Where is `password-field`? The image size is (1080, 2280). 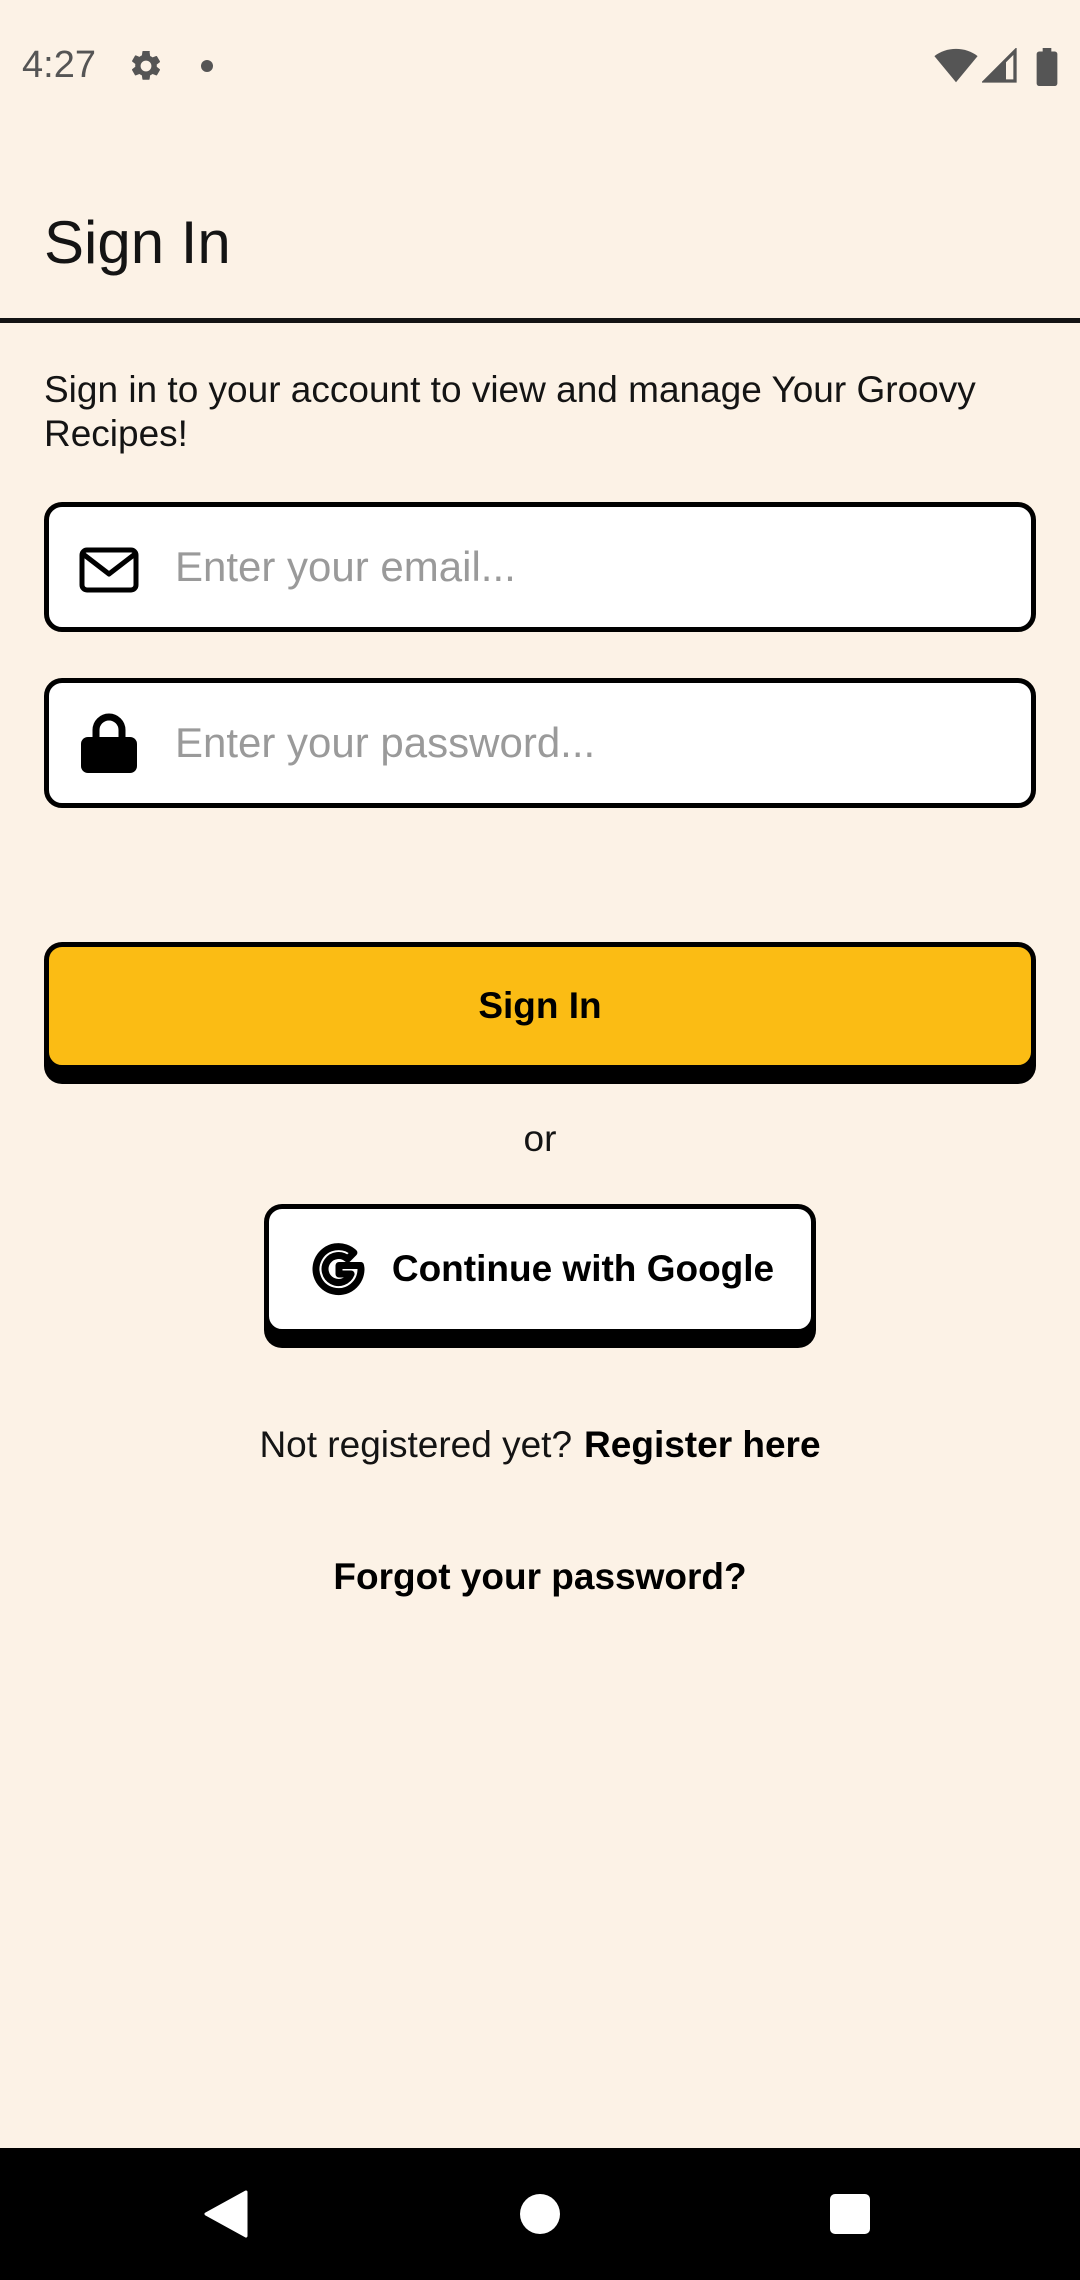 password-field is located at coordinates (540, 743).